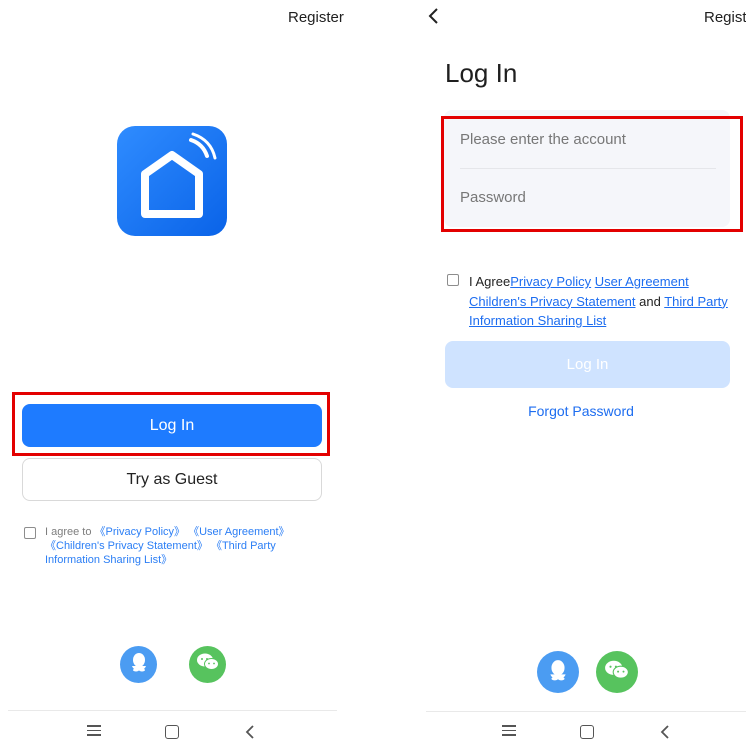  Describe the element at coordinates (434, 18) in the screenshot. I see `back-icon` at that location.